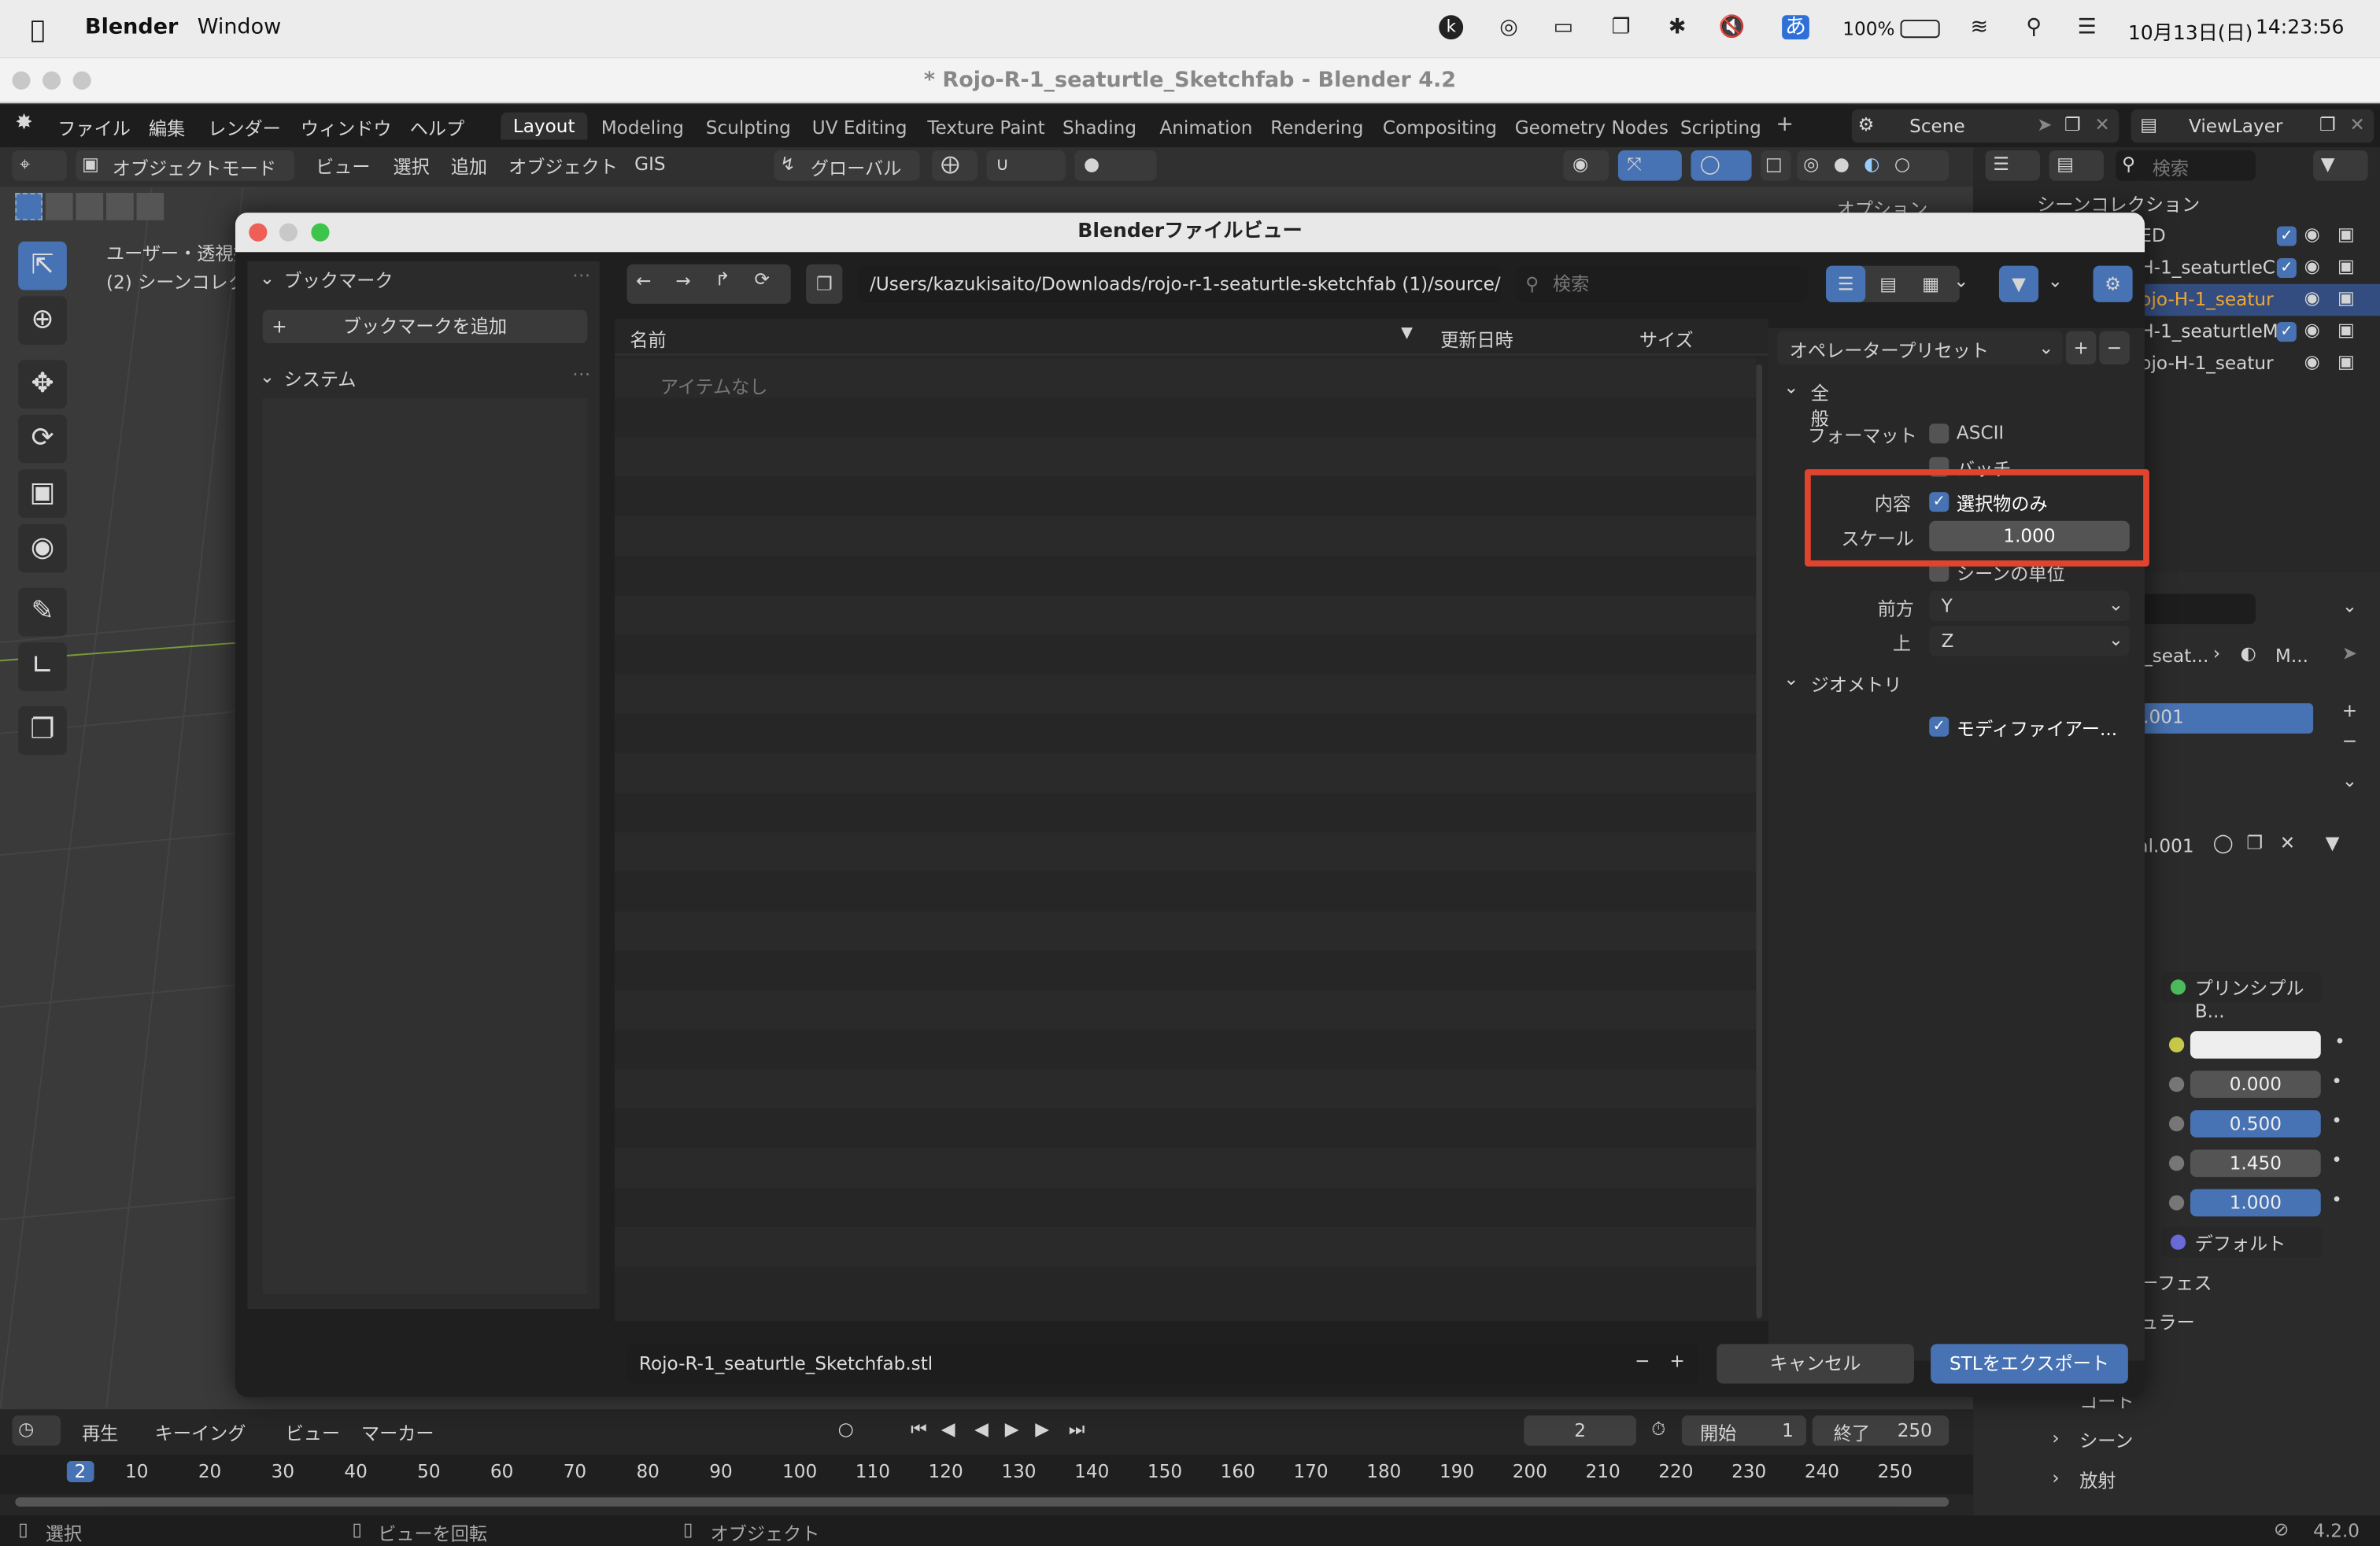 The image size is (2380, 1546). Describe the element at coordinates (1939, 726) in the screenshot. I see `apply-modifiers-checkbox: ✓` at that location.